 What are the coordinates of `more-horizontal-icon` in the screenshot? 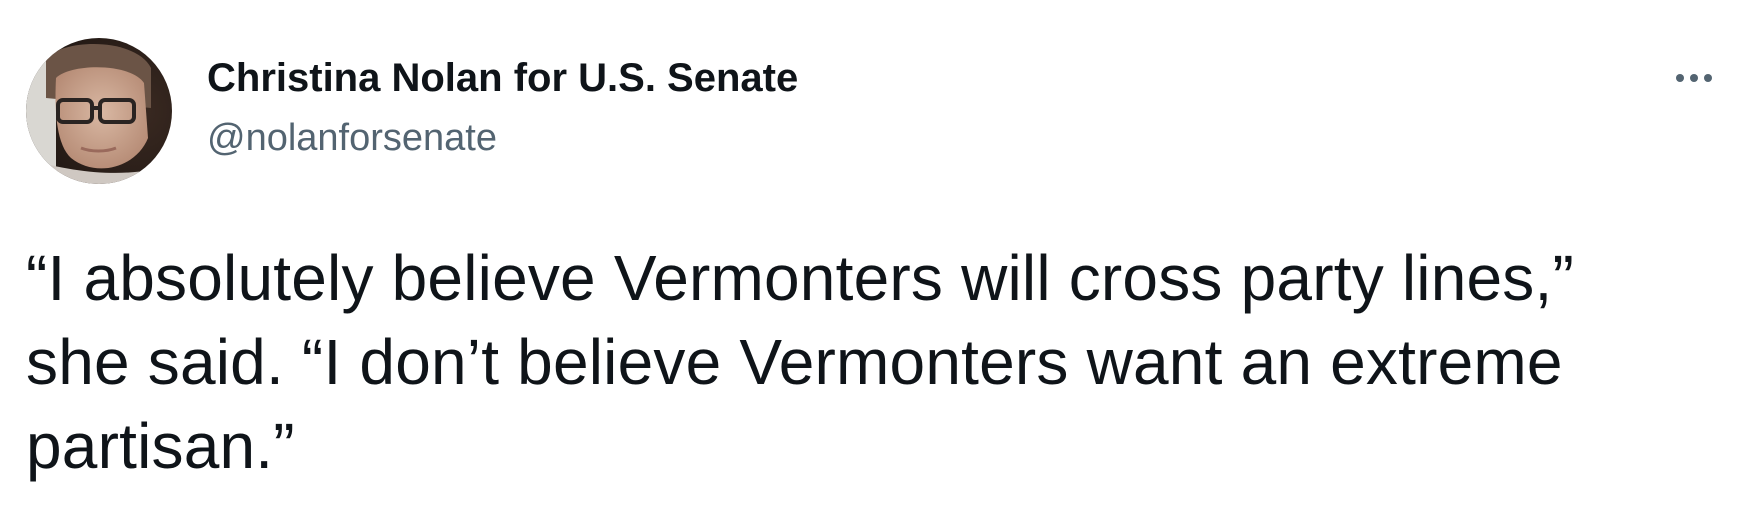 It's located at (1680, 78).